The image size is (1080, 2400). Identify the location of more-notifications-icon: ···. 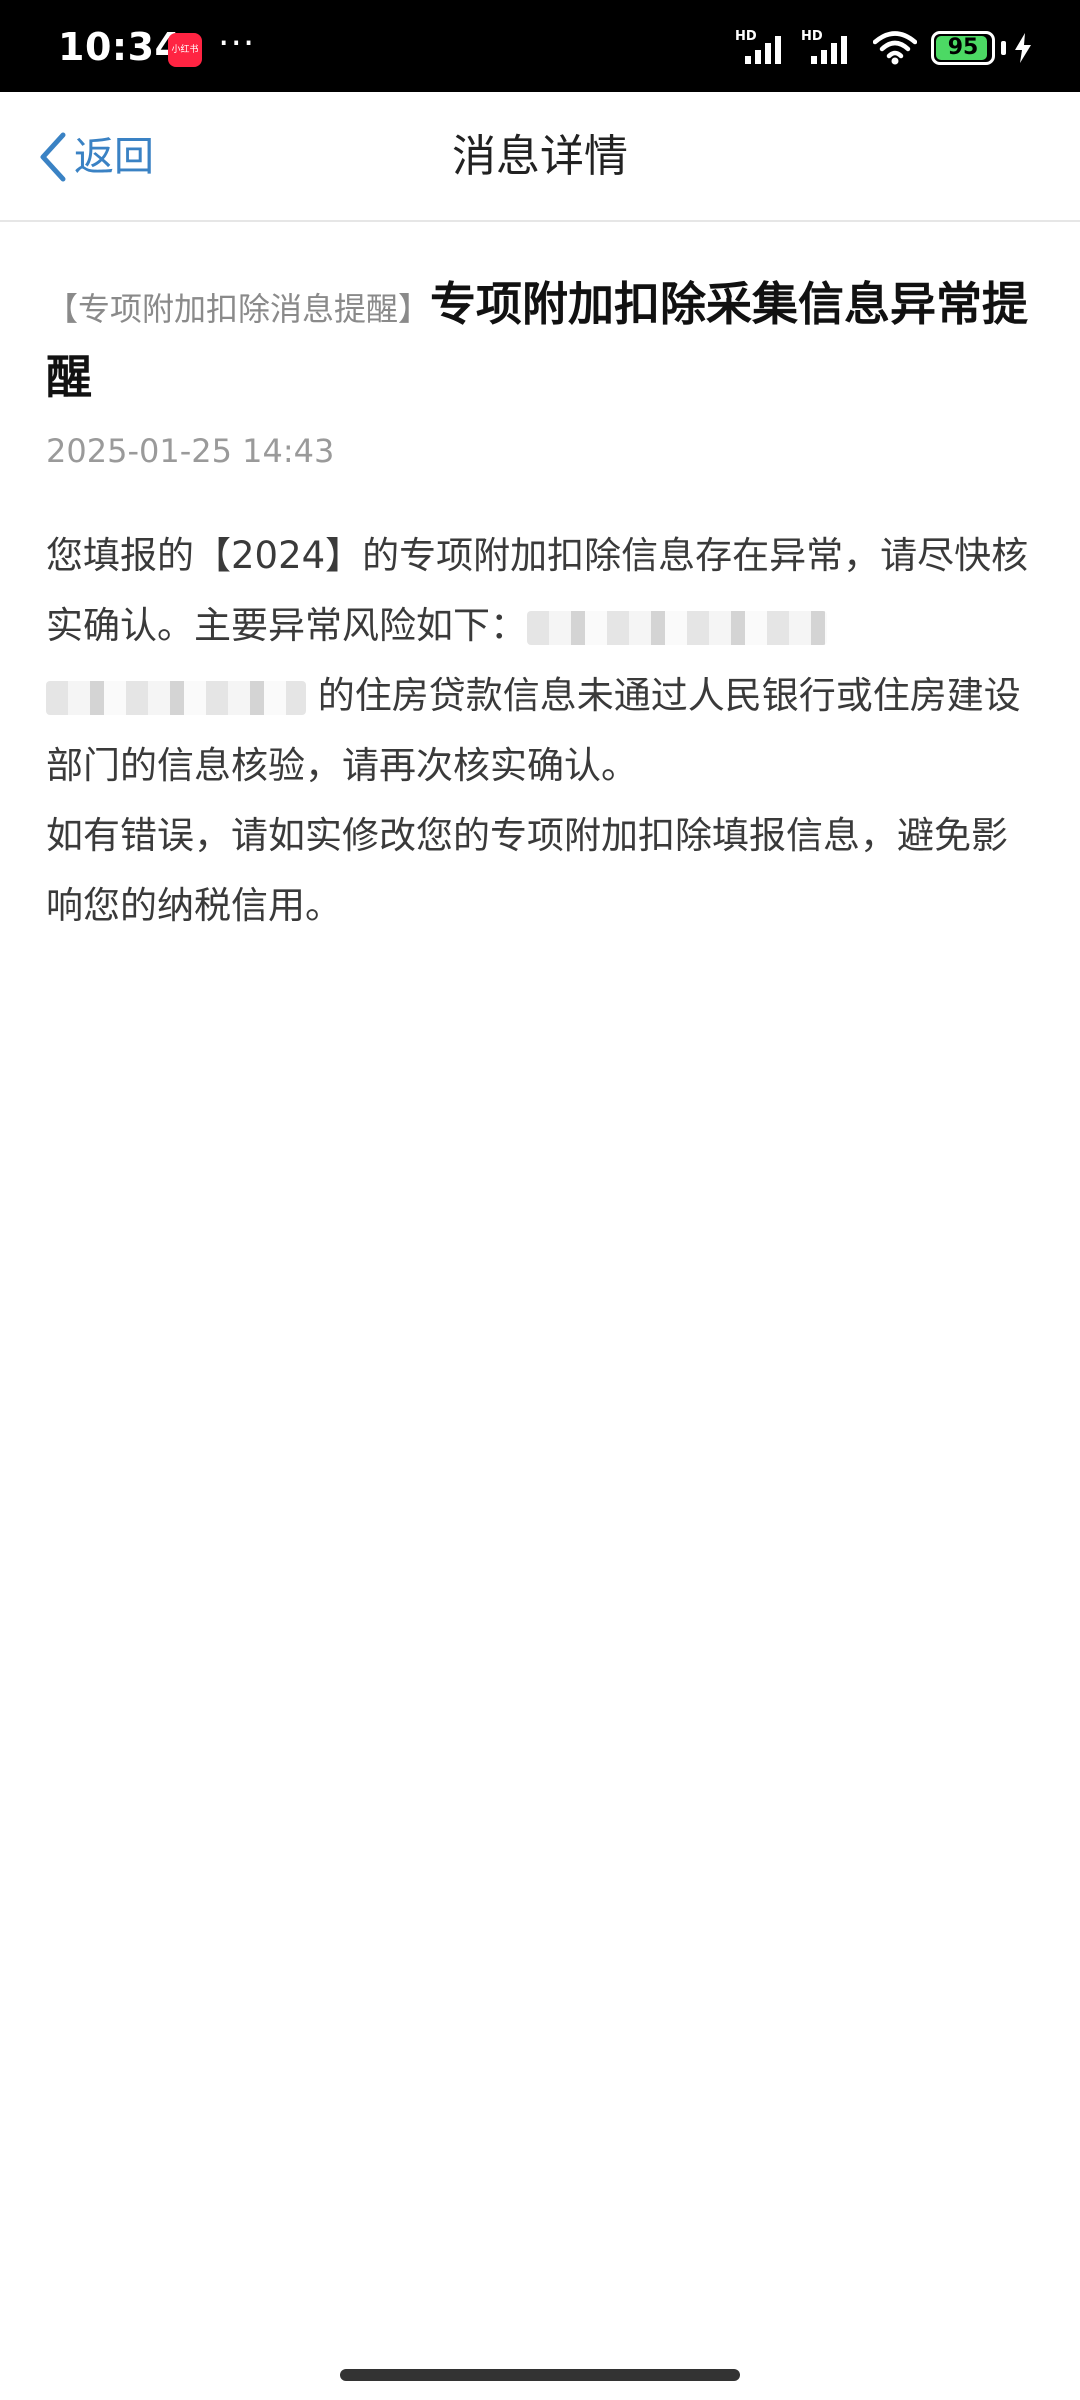
(237, 43).